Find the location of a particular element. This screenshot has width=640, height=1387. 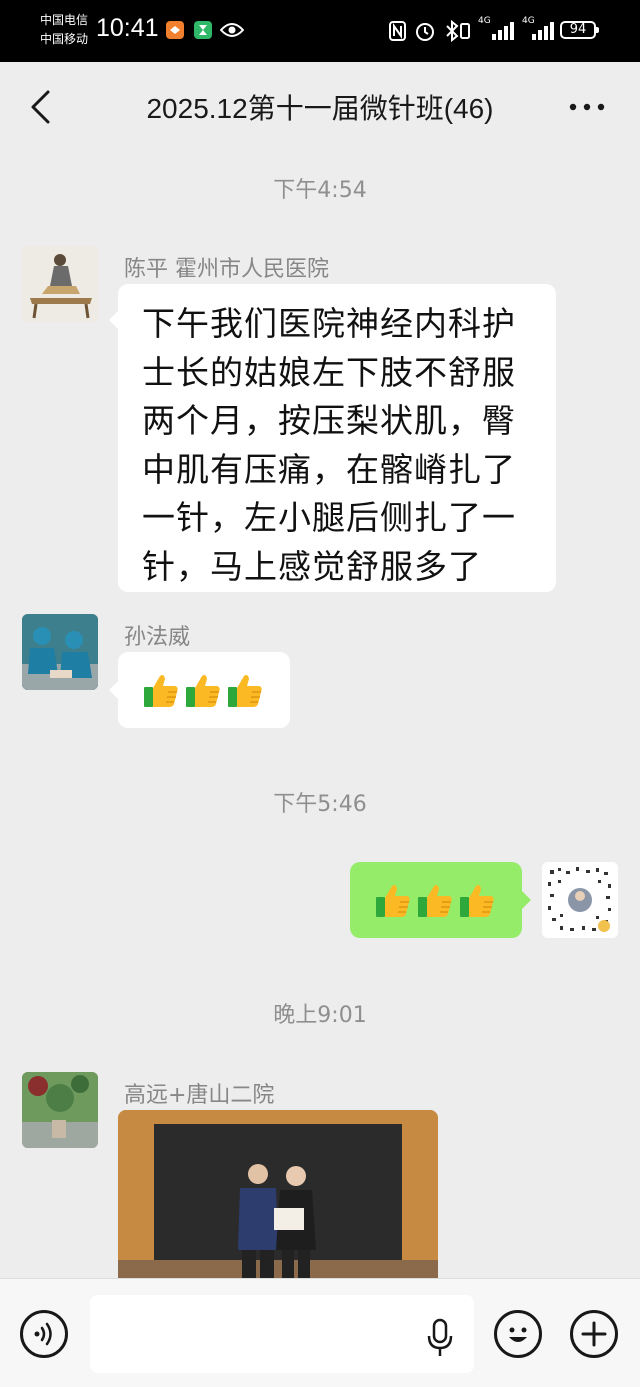

nfc-icon is located at coordinates (397, 31).